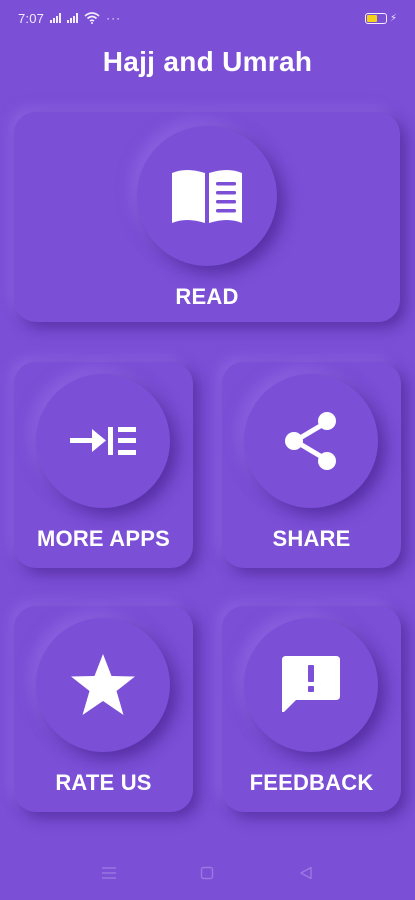 The image size is (415, 900). Describe the element at coordinates (56, 18) in the screenshot. I see `signal-icon` at that location.